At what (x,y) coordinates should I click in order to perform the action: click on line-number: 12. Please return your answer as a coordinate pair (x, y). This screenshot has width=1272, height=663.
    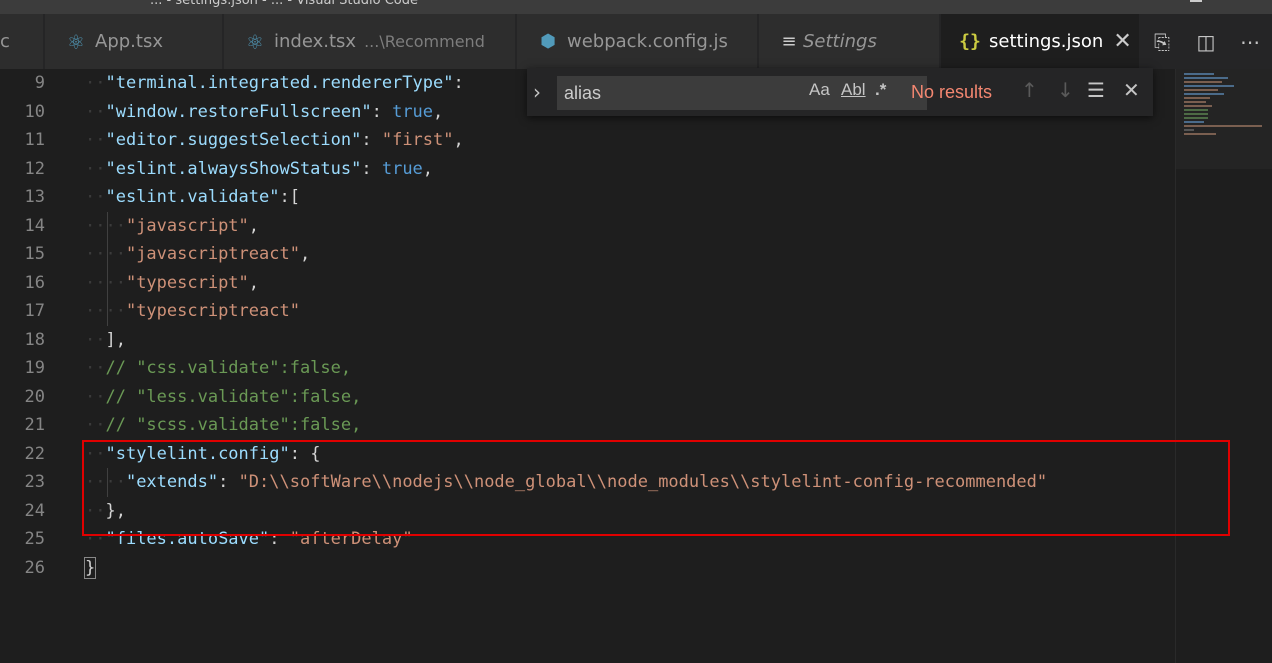
    Looking at the image, I should click on (34, 168).